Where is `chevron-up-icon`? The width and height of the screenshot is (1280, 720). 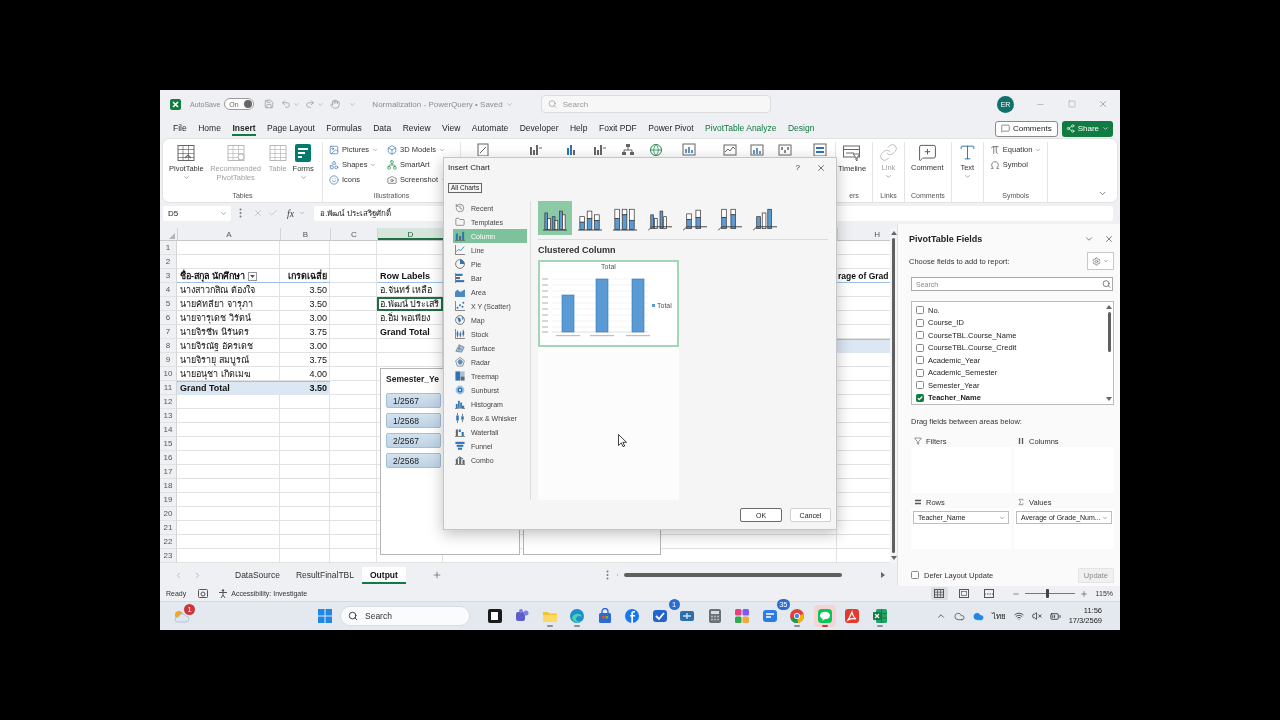 chevron-up-icon is located at coordinates (940, 616).